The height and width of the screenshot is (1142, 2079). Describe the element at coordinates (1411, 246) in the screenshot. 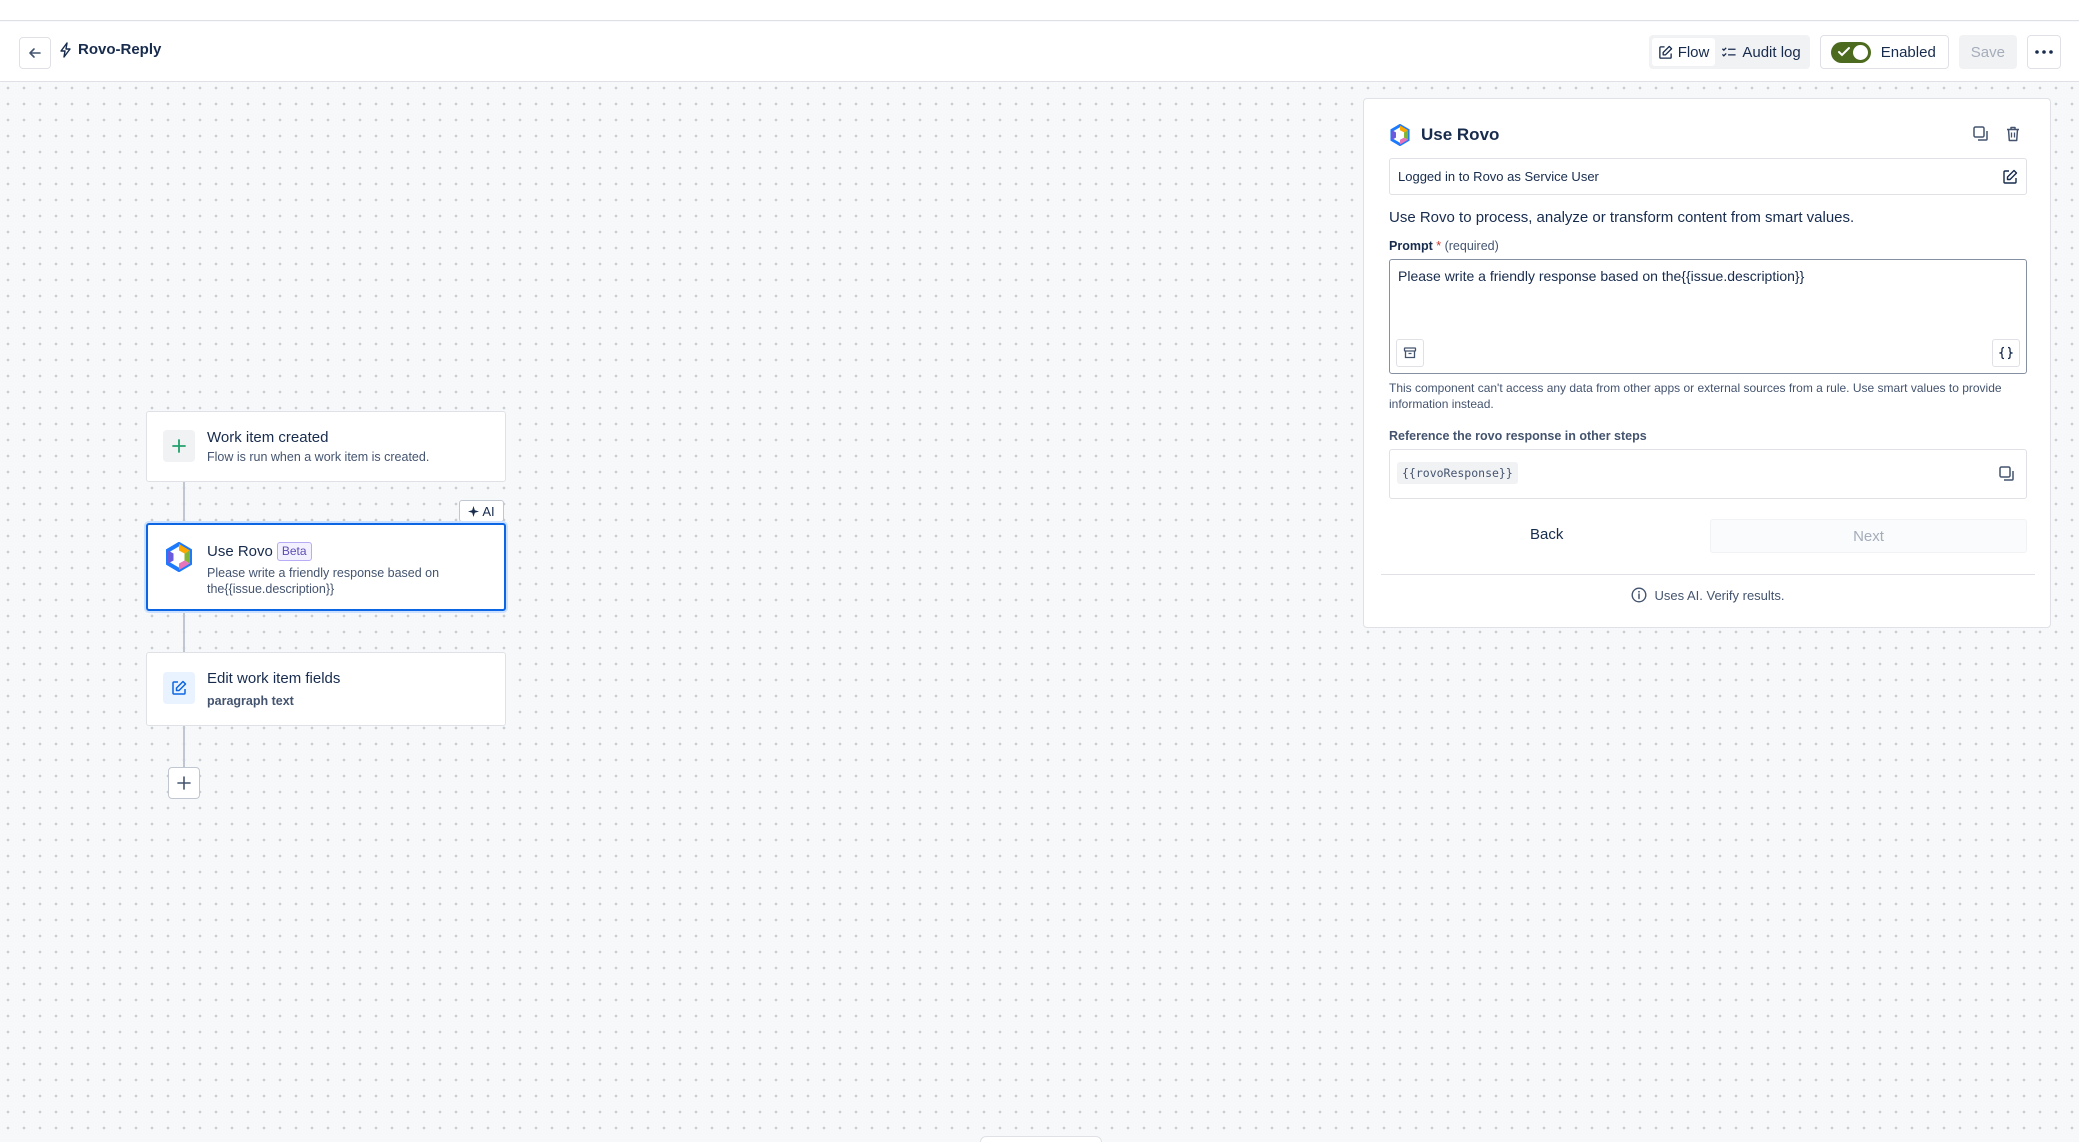

I see `prompt-label-text: Prompt` at that location.